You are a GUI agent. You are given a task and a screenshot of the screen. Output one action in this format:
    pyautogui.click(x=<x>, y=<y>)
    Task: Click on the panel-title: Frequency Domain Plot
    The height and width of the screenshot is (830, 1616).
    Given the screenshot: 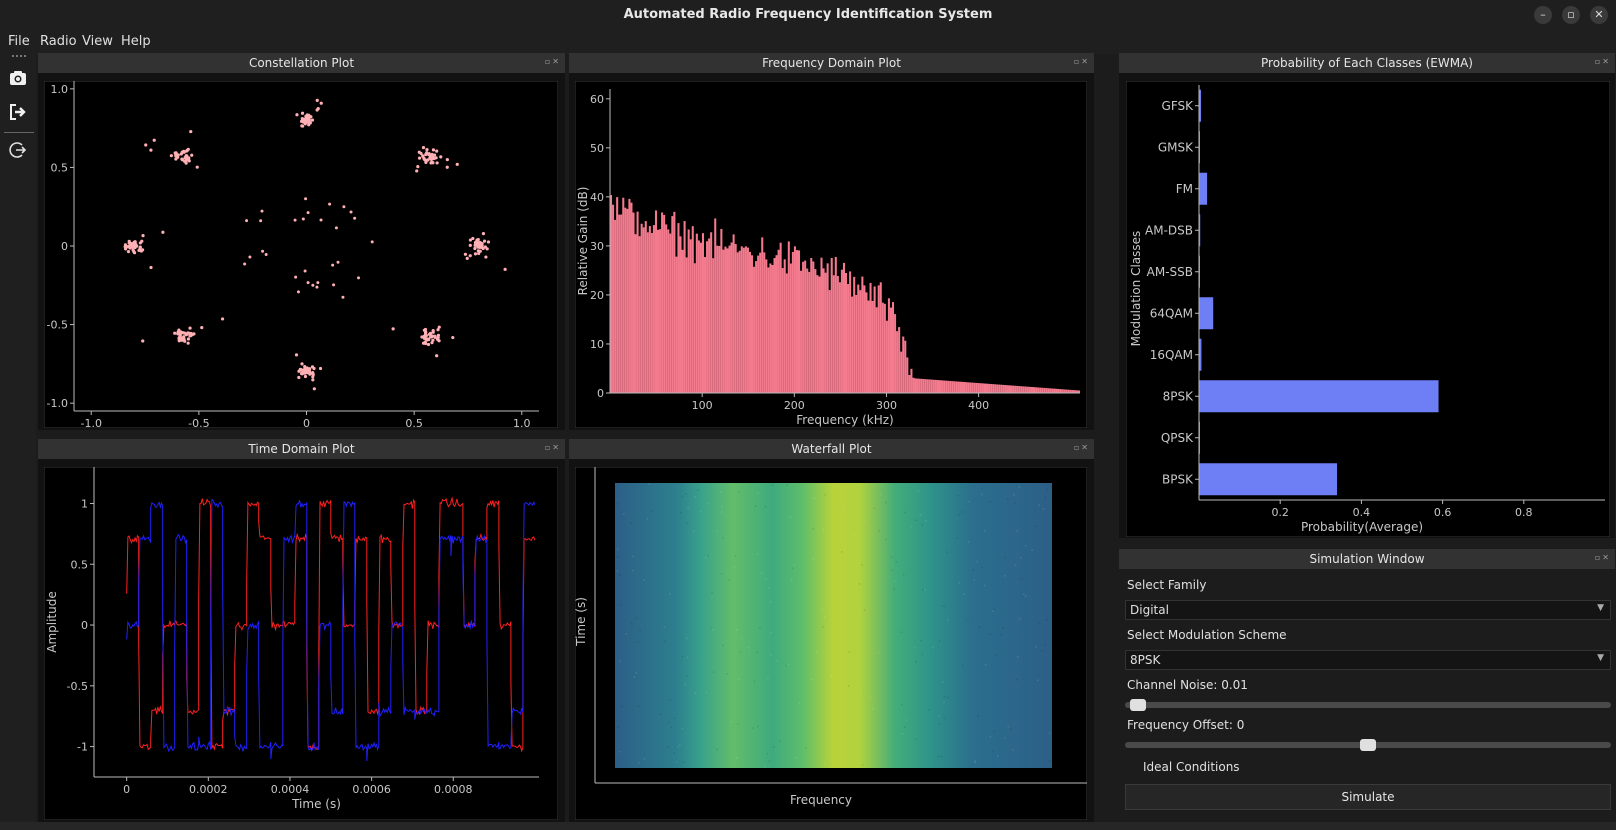 What is the action you would take?
    pyautogui.click(x=831, y=63)
    